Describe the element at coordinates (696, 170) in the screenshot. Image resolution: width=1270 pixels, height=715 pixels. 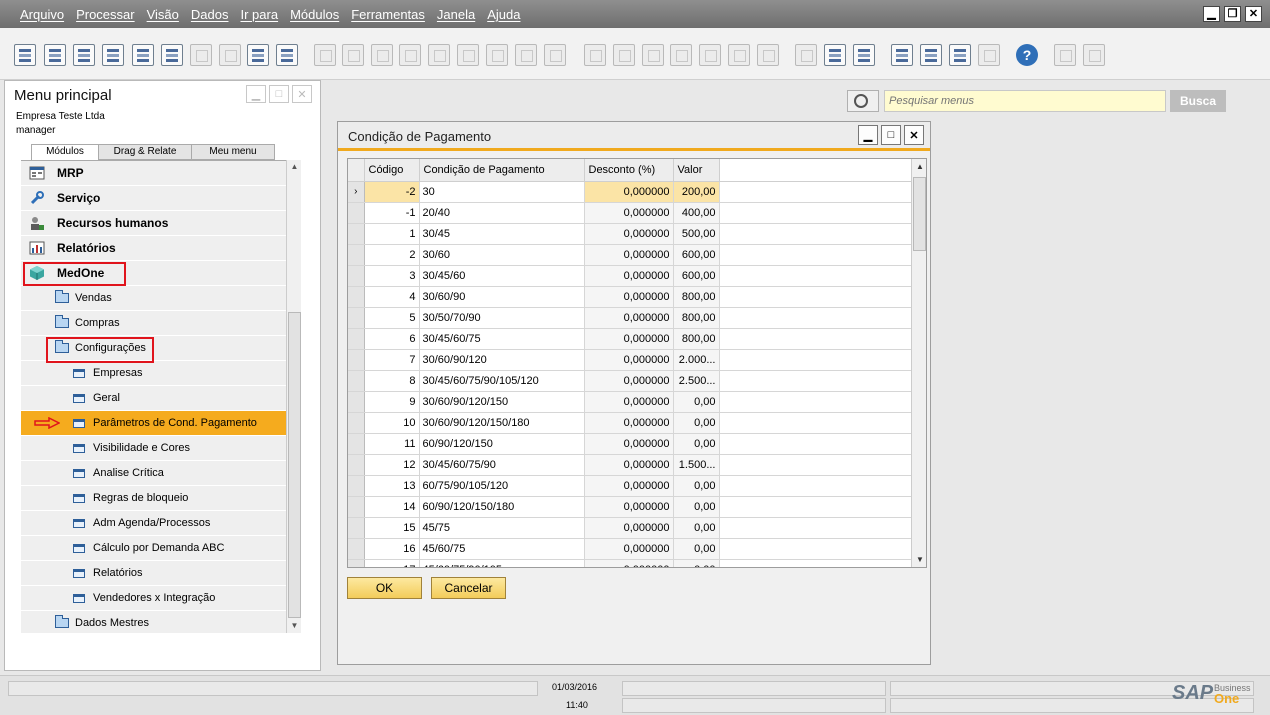
I see `column-header-valor: Valor` at that location.